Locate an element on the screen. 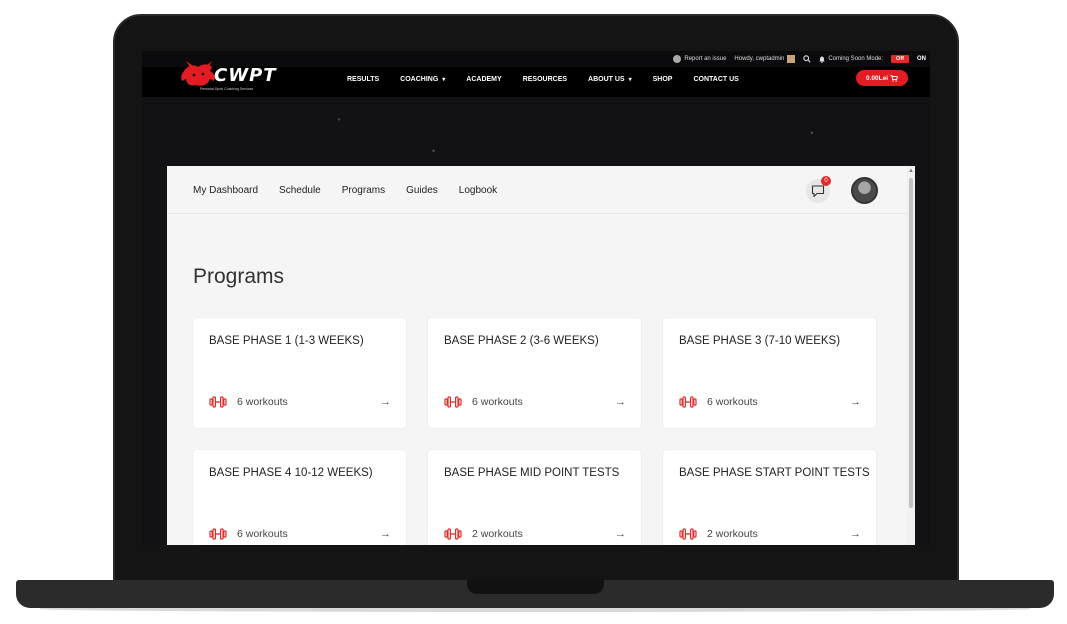  coming-soon-toggle-off: Off is located at coordinates (900, 59).